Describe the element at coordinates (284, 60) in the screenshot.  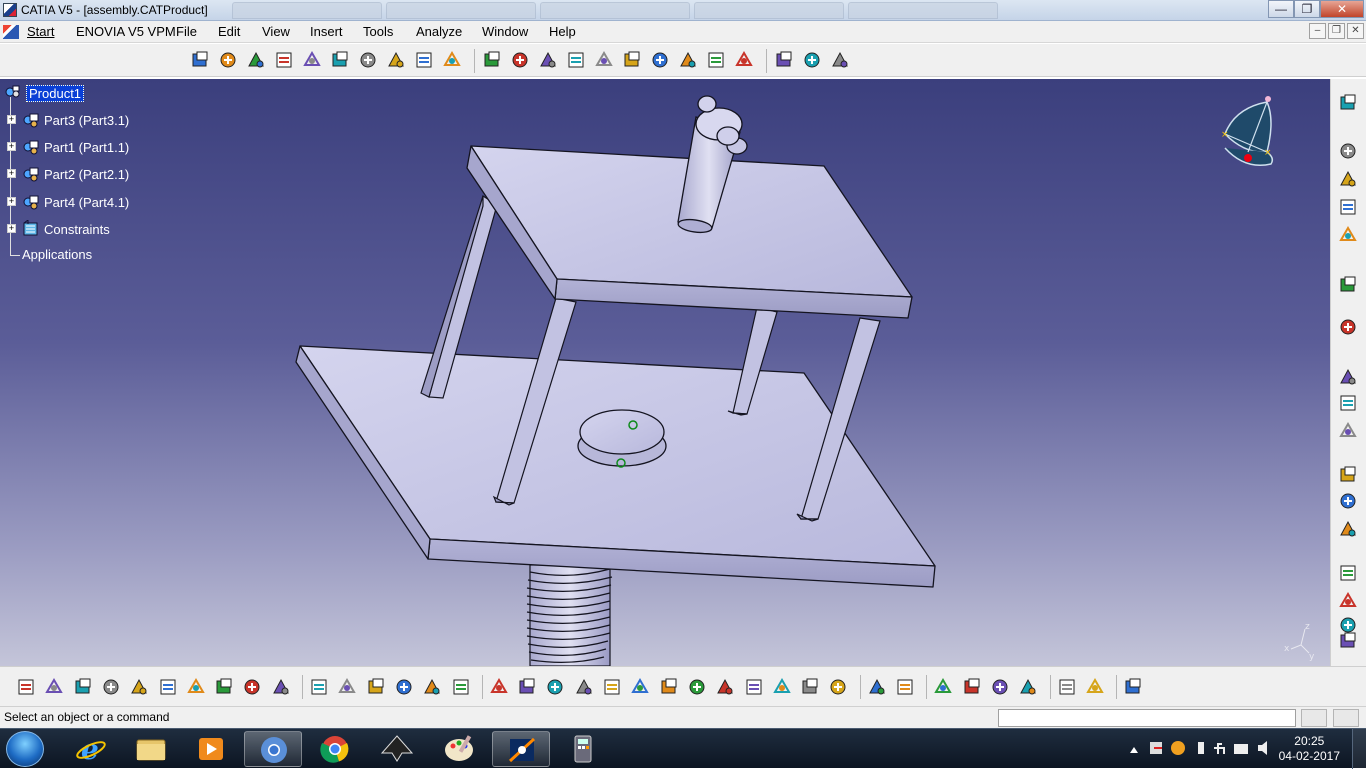
I see `drafting-icon` at that location.